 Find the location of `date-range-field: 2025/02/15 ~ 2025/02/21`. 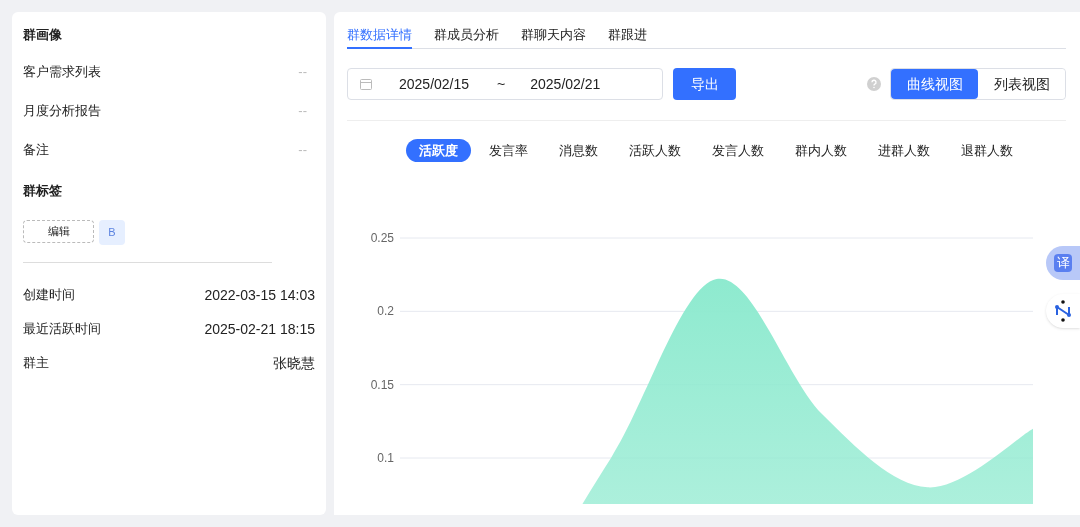

date-range-field: 2025/02/15 ~ 2025/02/21 is located at coordinates (505, 84).